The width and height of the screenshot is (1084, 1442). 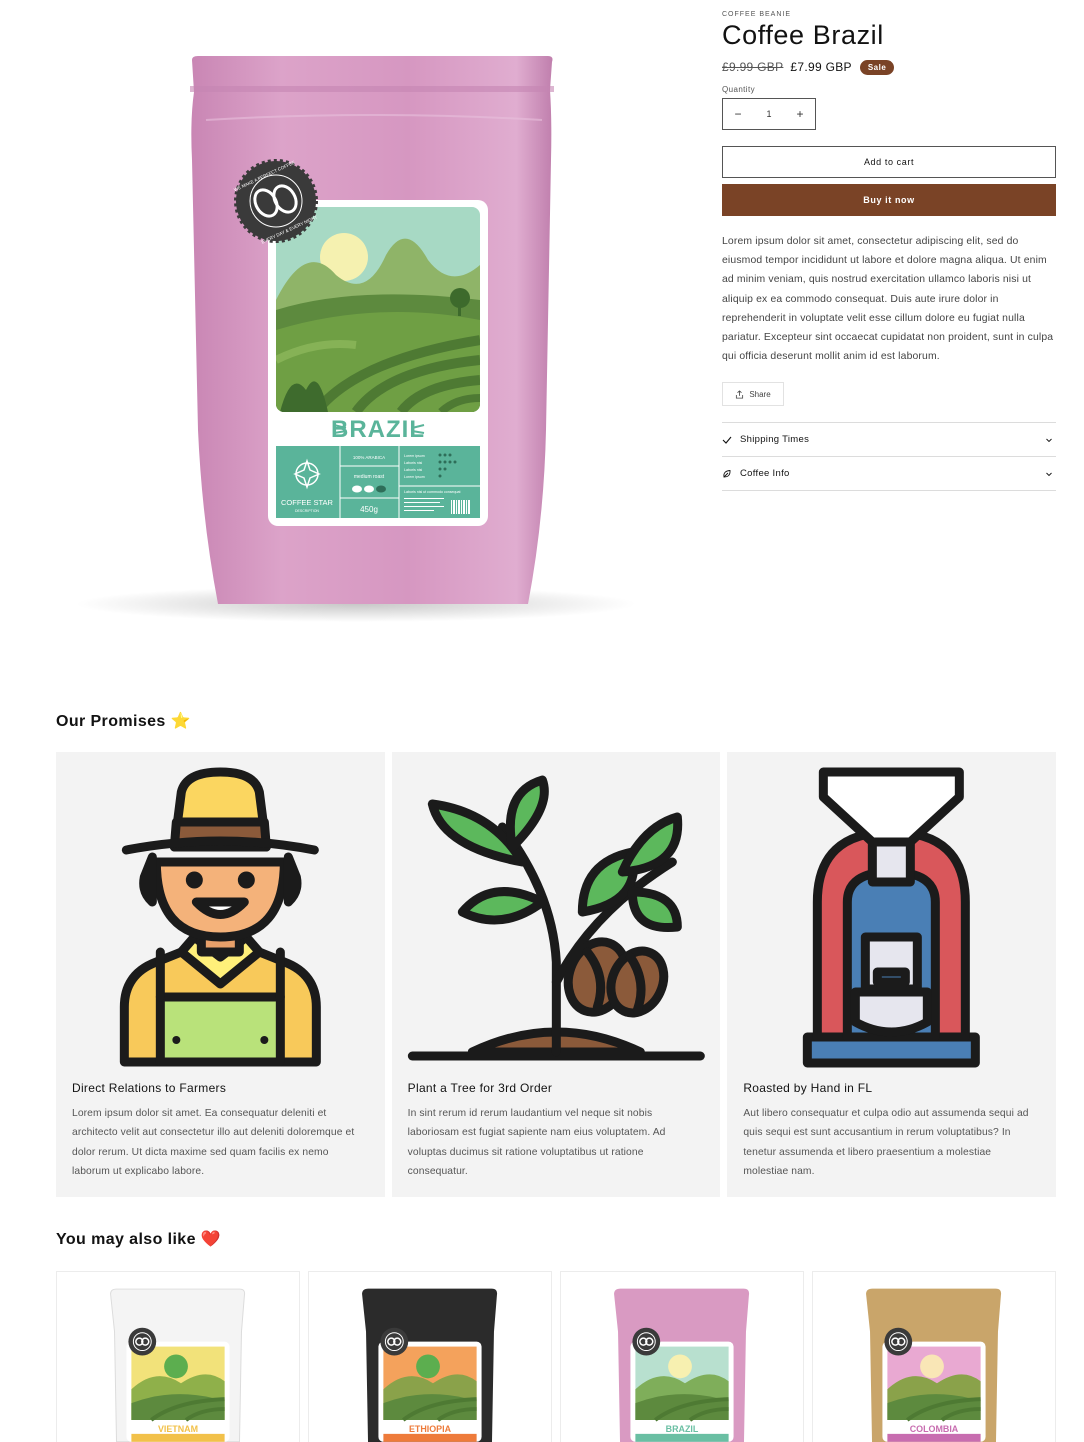 What do you see at coordinates (775, 440) in the screenshot?
I see `accordion-label: Shipping Times` at bounding box center [775, 440].